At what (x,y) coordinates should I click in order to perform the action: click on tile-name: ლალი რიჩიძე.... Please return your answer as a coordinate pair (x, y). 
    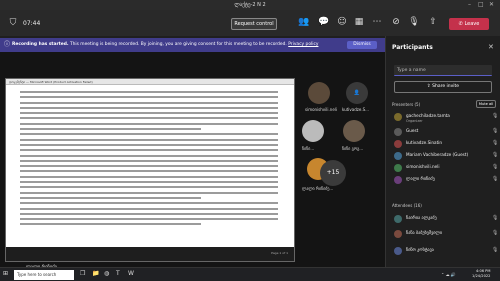
    Looking at the image, I should click on (318, 188).